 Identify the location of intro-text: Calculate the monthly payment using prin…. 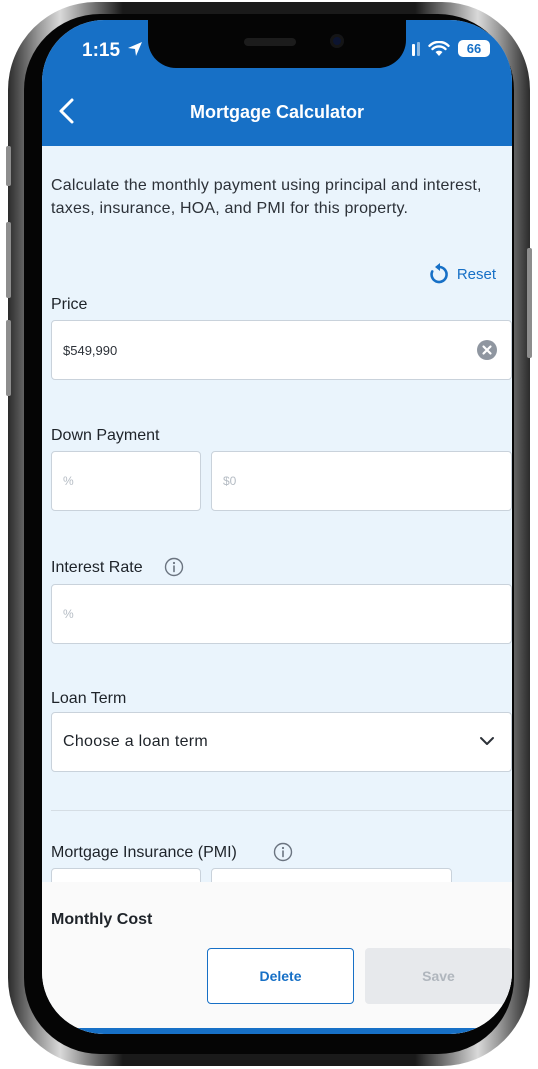
(266, 197).